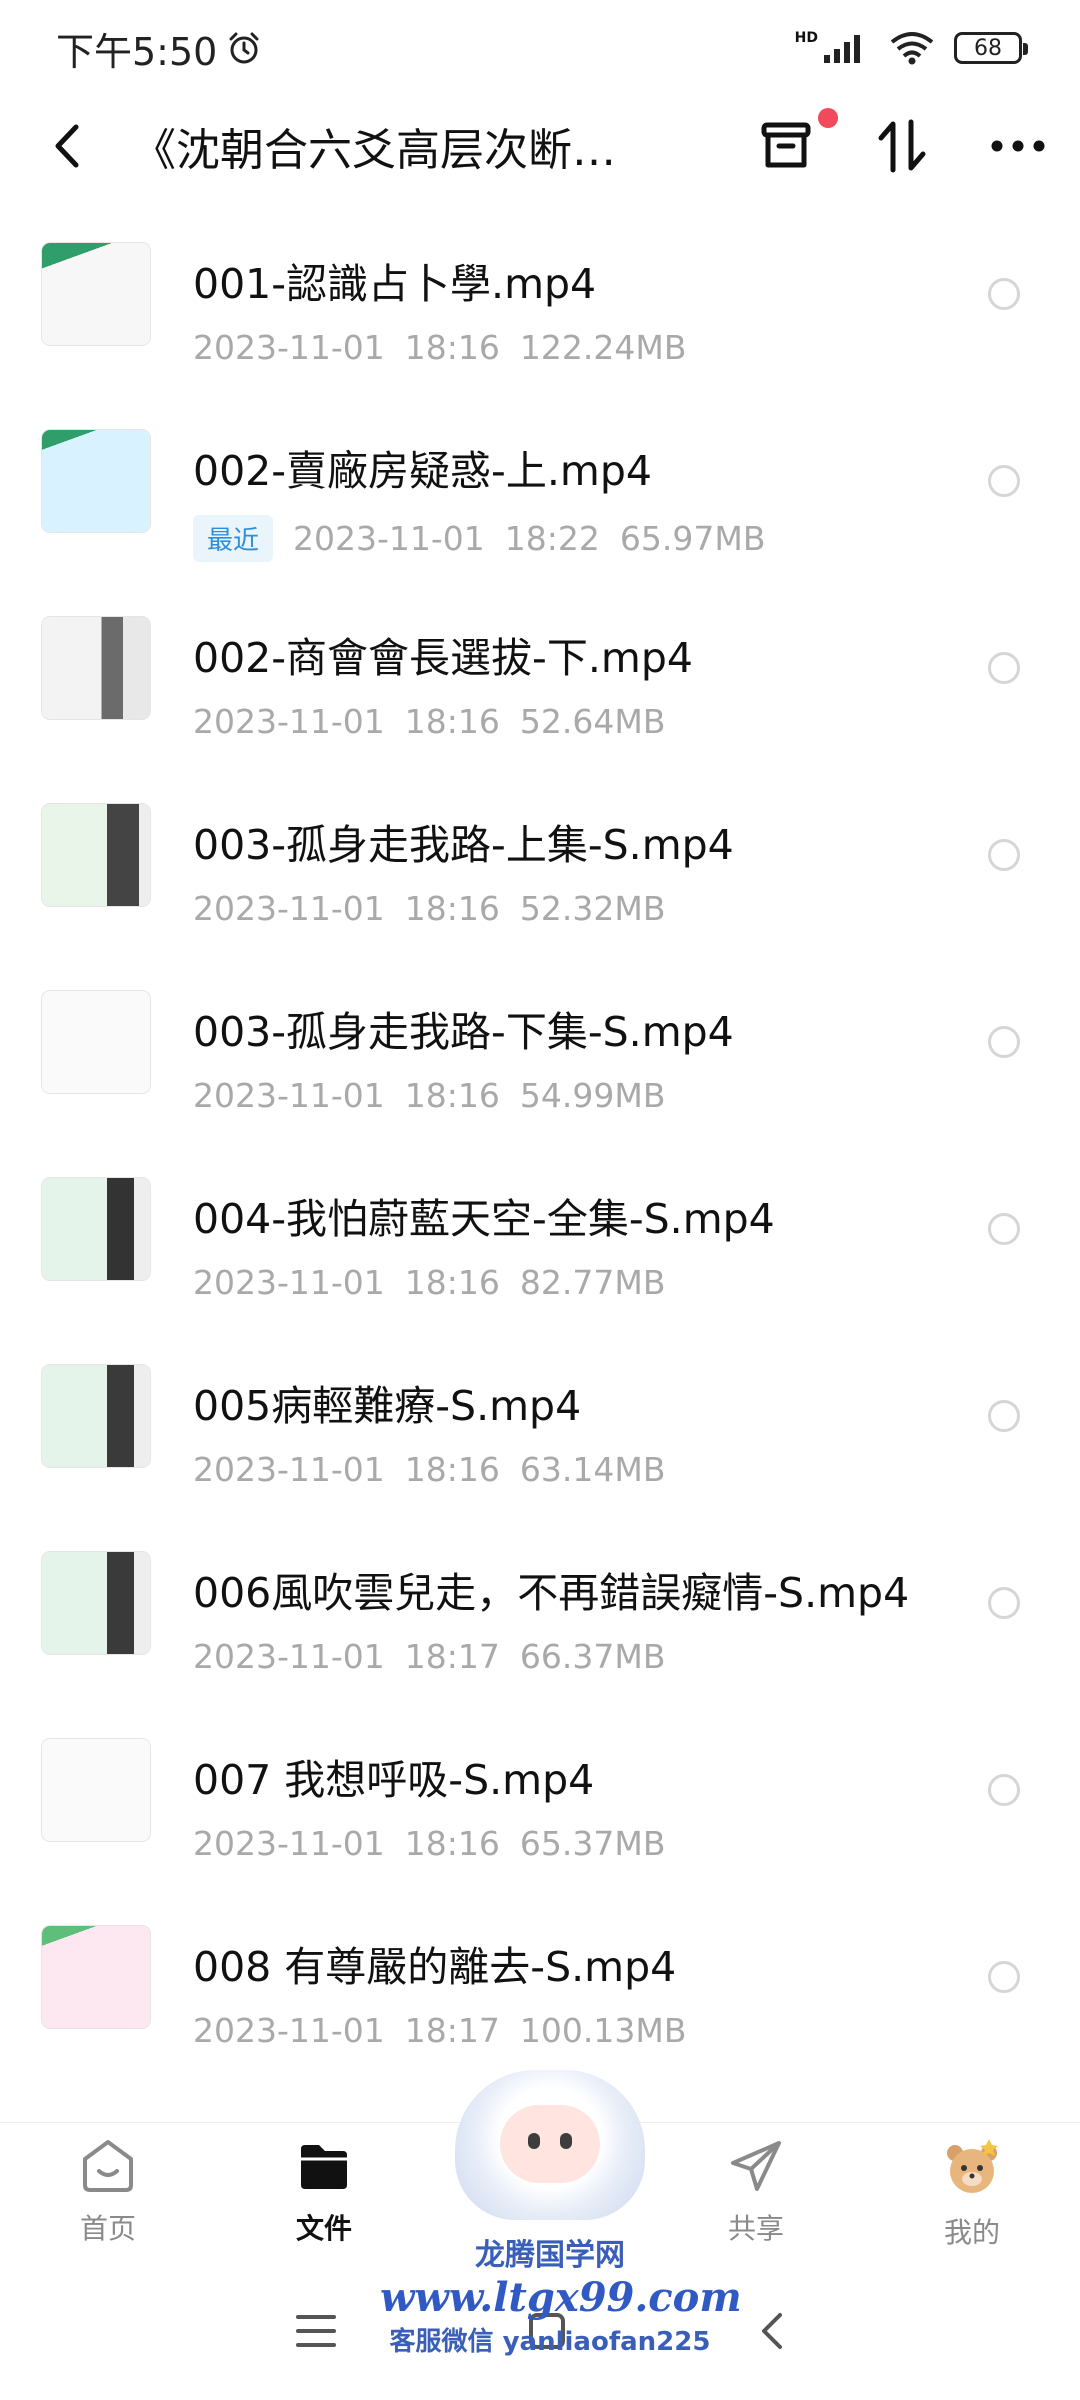 This screenshot has width=1080, height=2400. What do you see at coordinates (244, 48) in the screenshot?
I see `alarm-icon` at bounding box center [244, 48].